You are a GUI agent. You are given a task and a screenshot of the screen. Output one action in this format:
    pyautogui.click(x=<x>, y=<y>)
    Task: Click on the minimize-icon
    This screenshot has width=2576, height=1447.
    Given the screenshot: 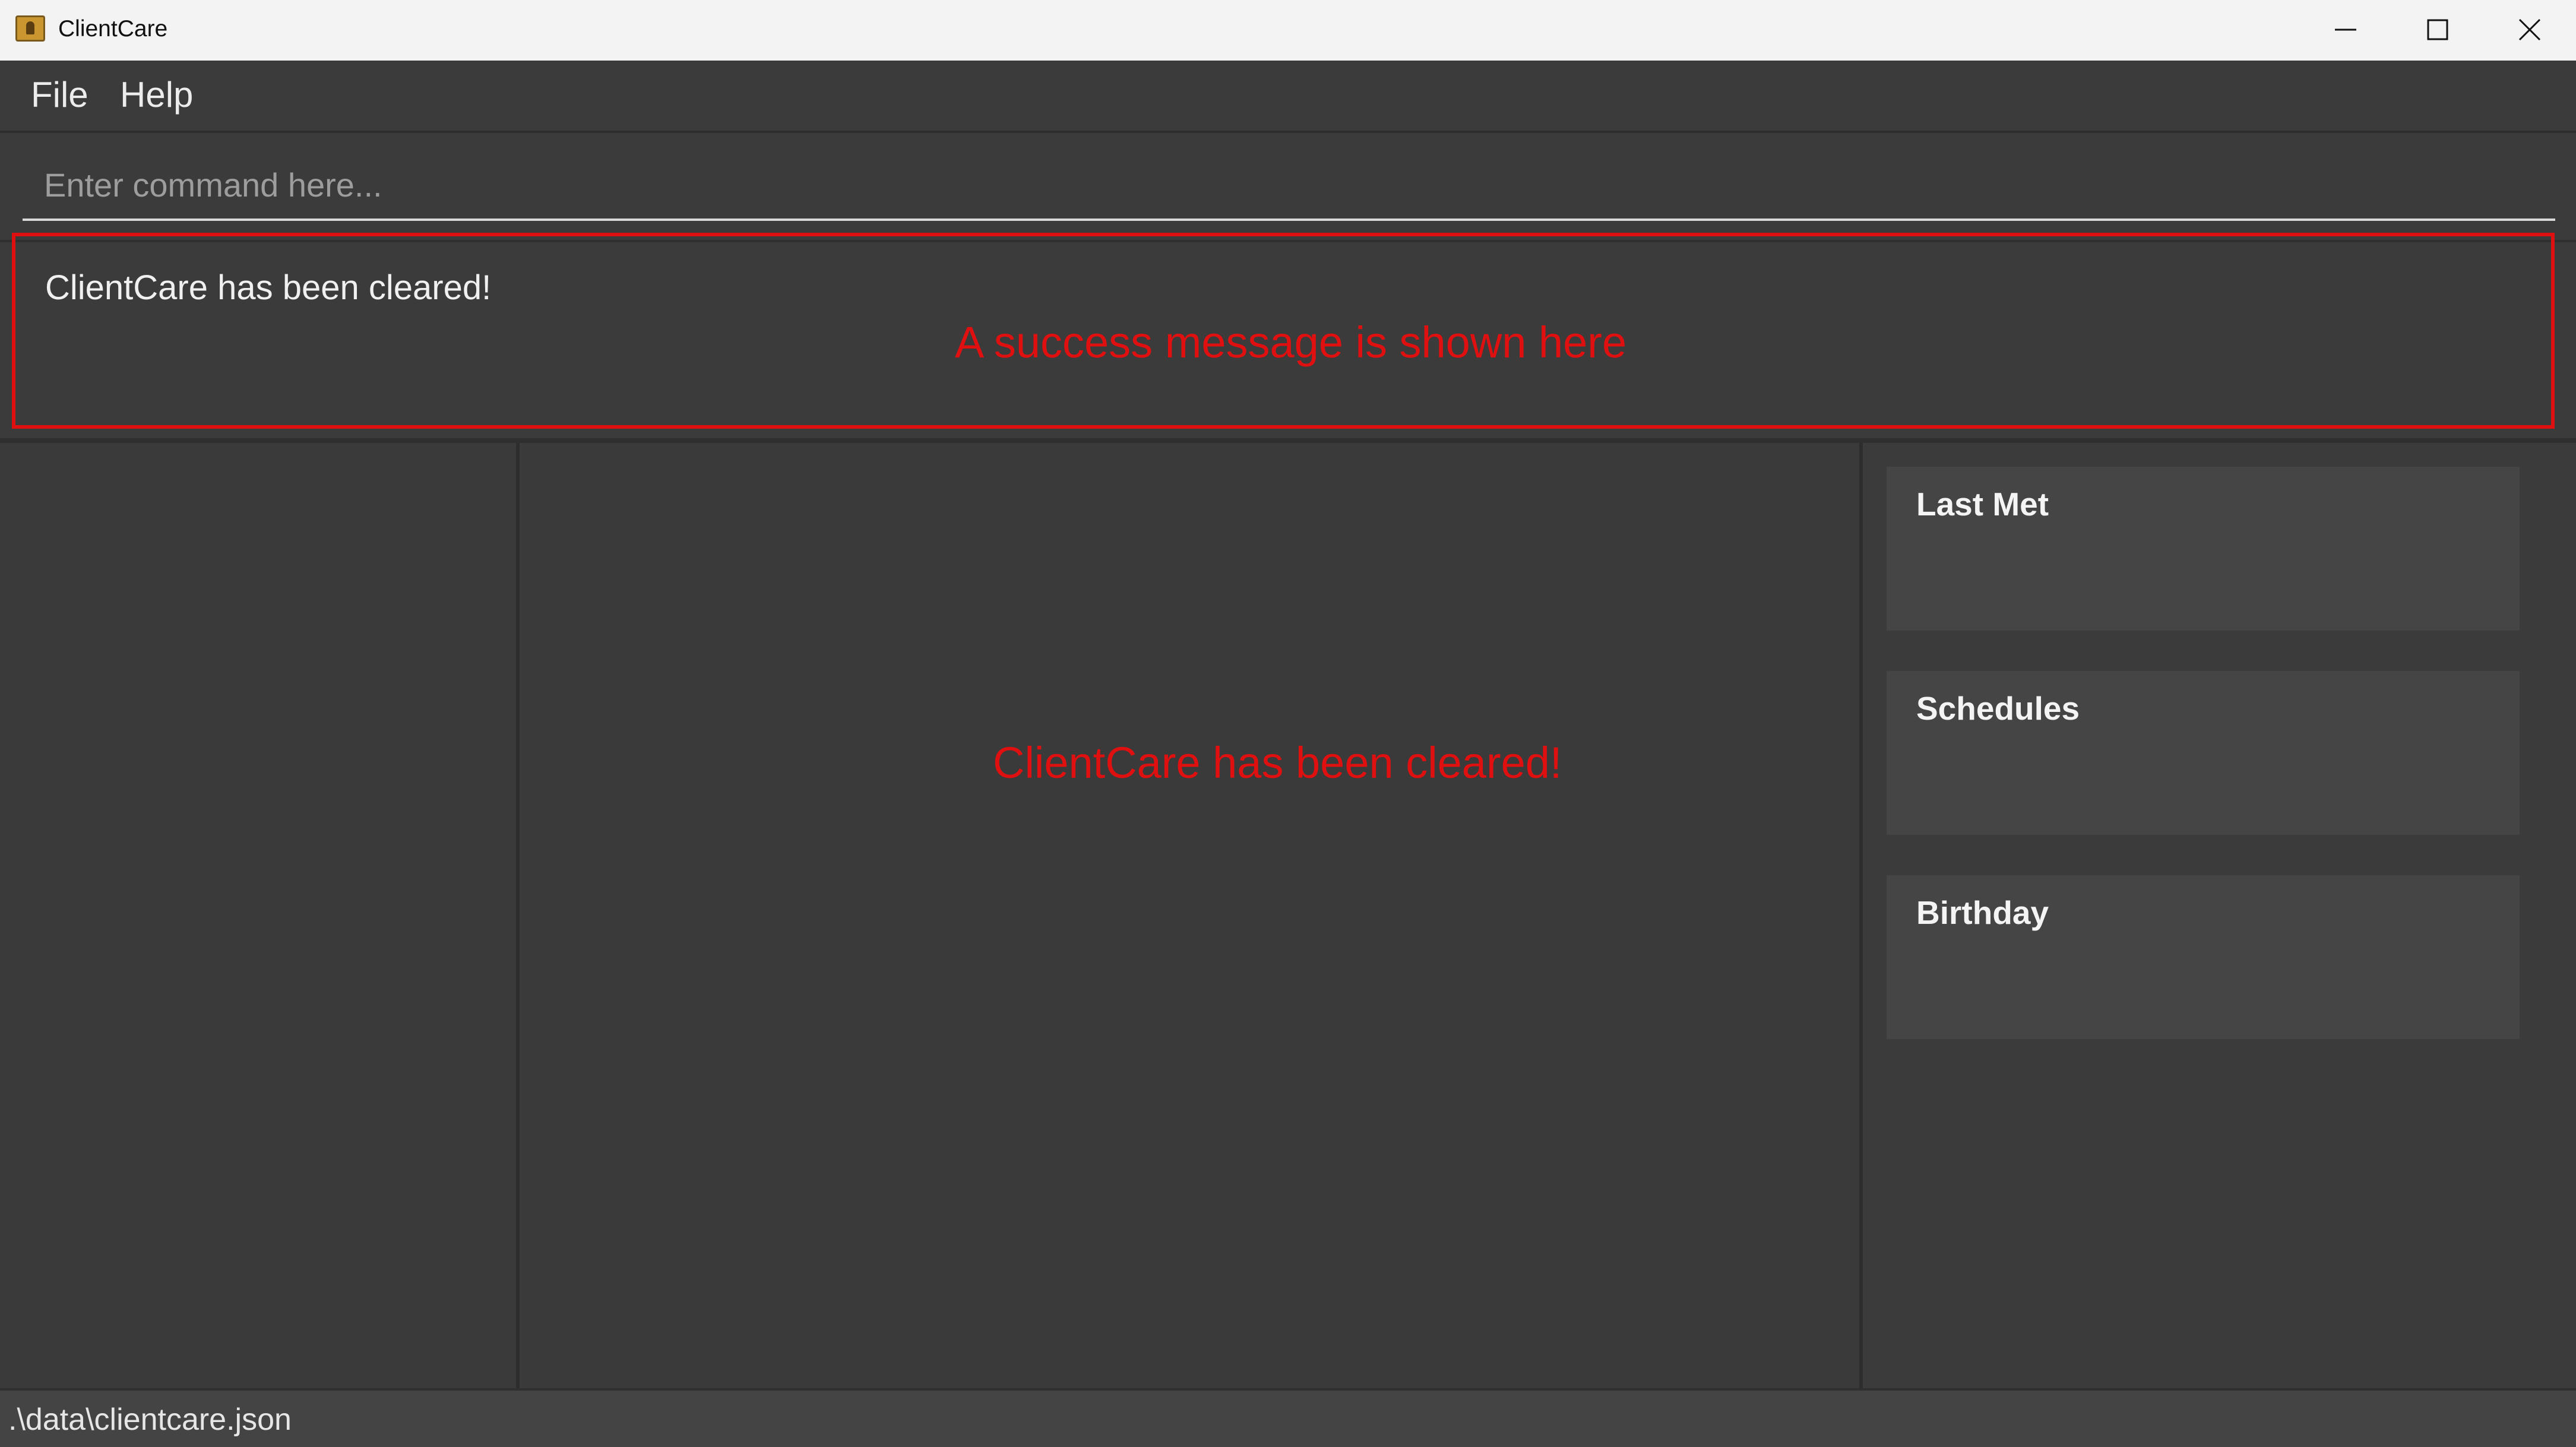 What is the action you would take?
    pyautogui.click(x=2345, y=30)
    